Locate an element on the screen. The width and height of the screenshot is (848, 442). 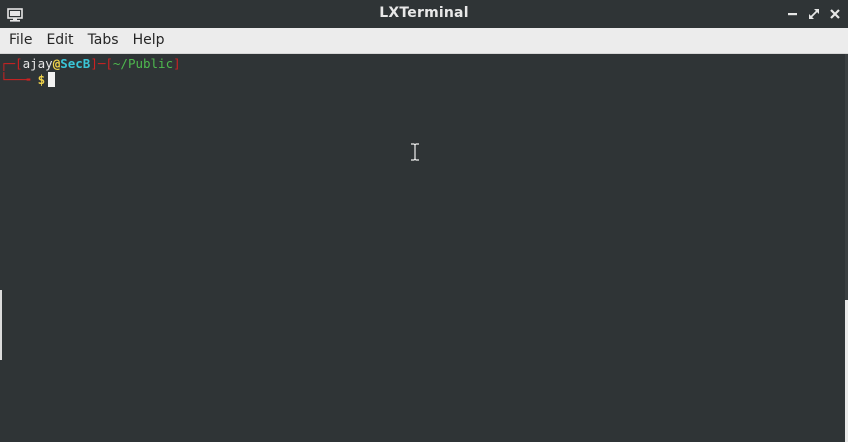
prompt-line-1: ┌─[ajay@SecB]─[~/Public] is located at coordinates (90, 64).